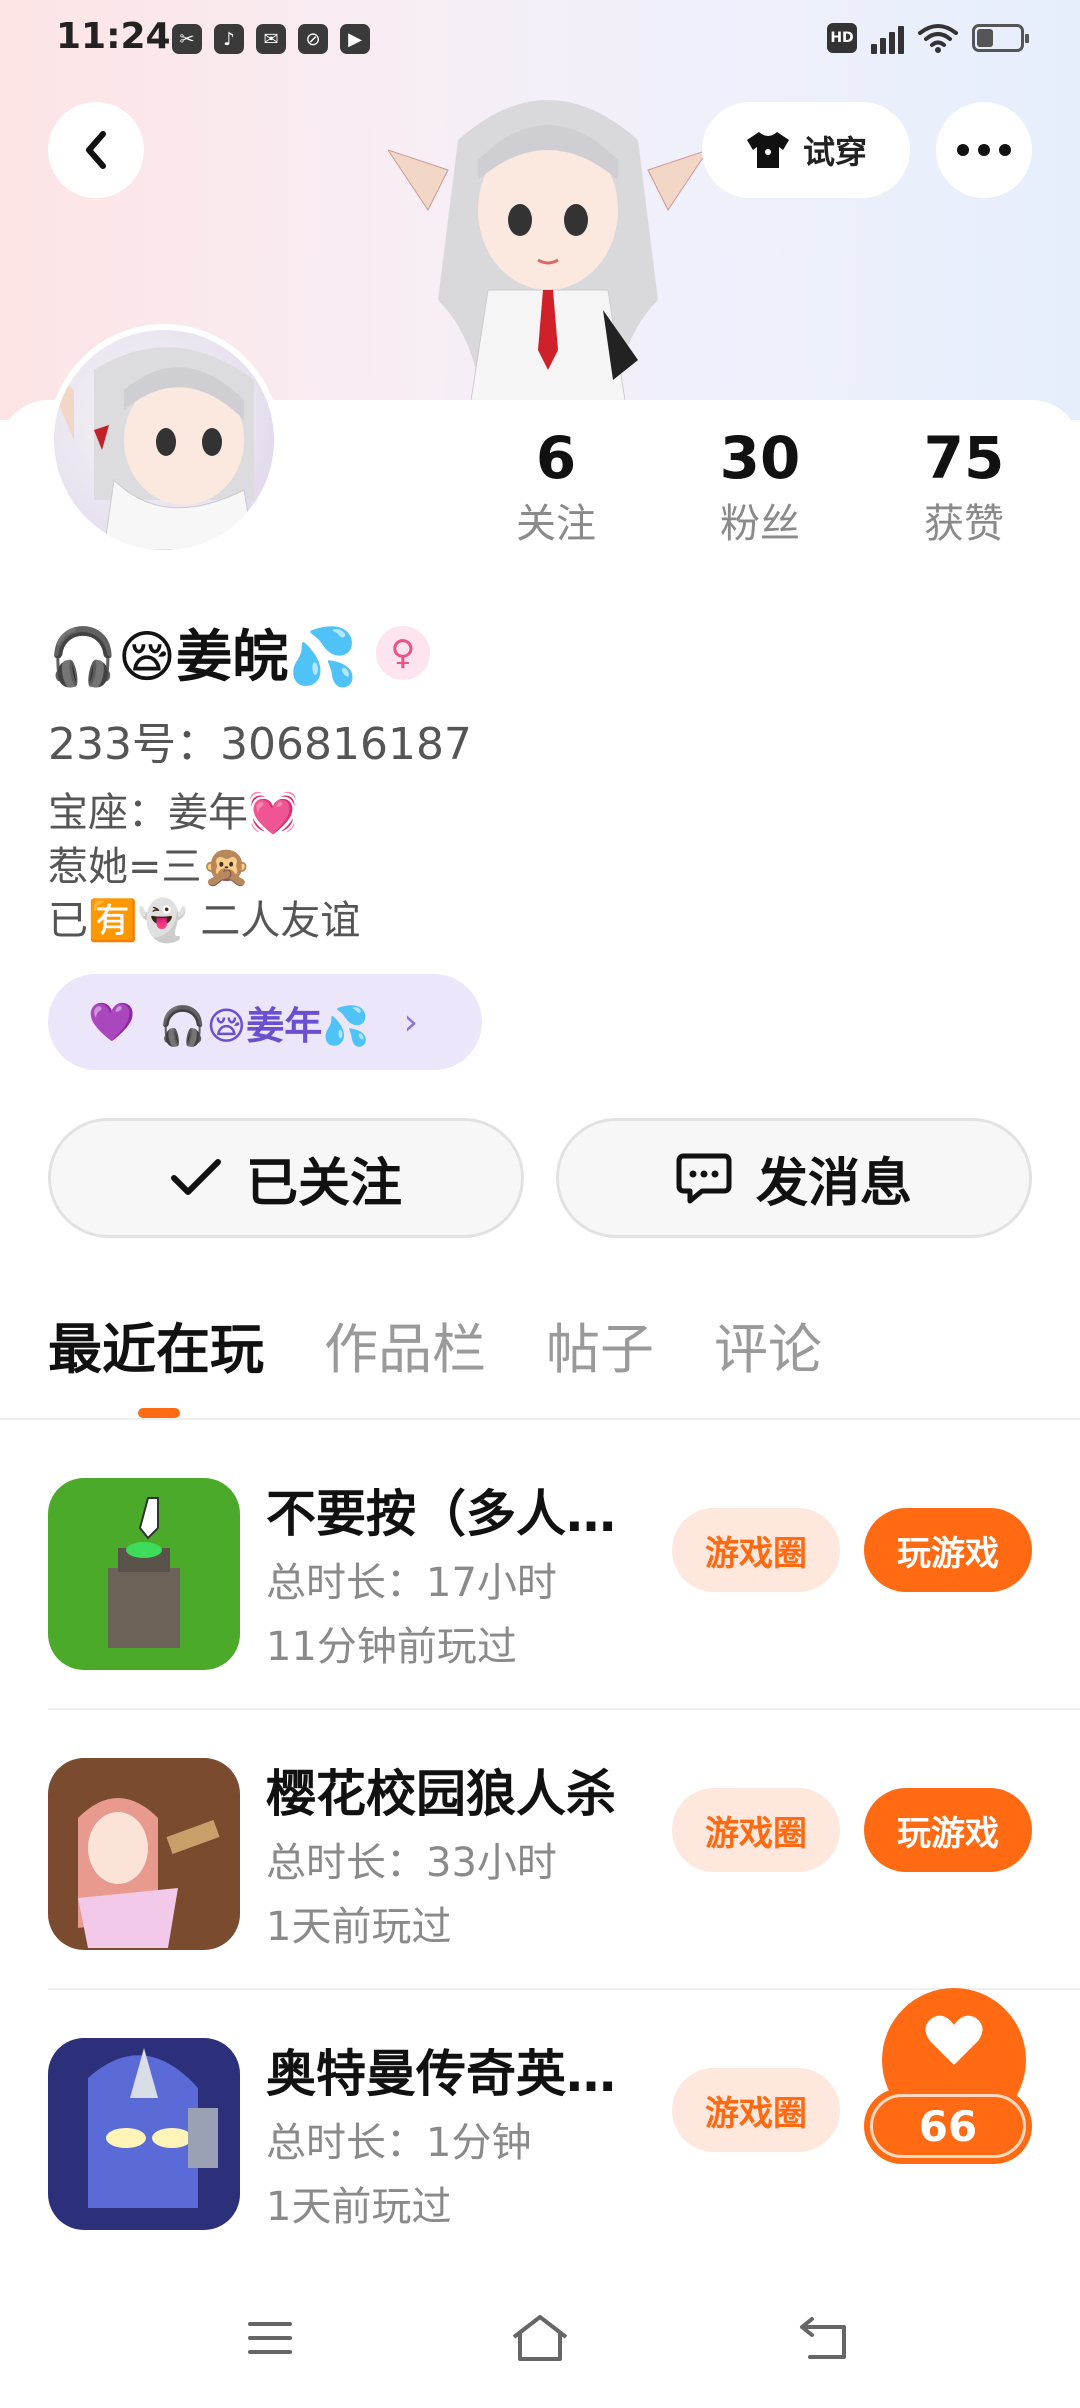 The width and height of the screenshot is (1080, 2408). Describe the element at coordinates (964, 524) in the screenshot. I see `likes-label: 获赞` at that location.